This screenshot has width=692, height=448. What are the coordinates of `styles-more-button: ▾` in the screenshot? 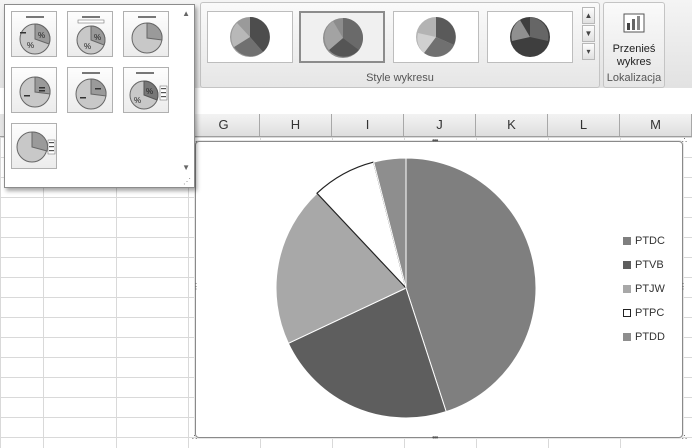 It's located at (588, 51).